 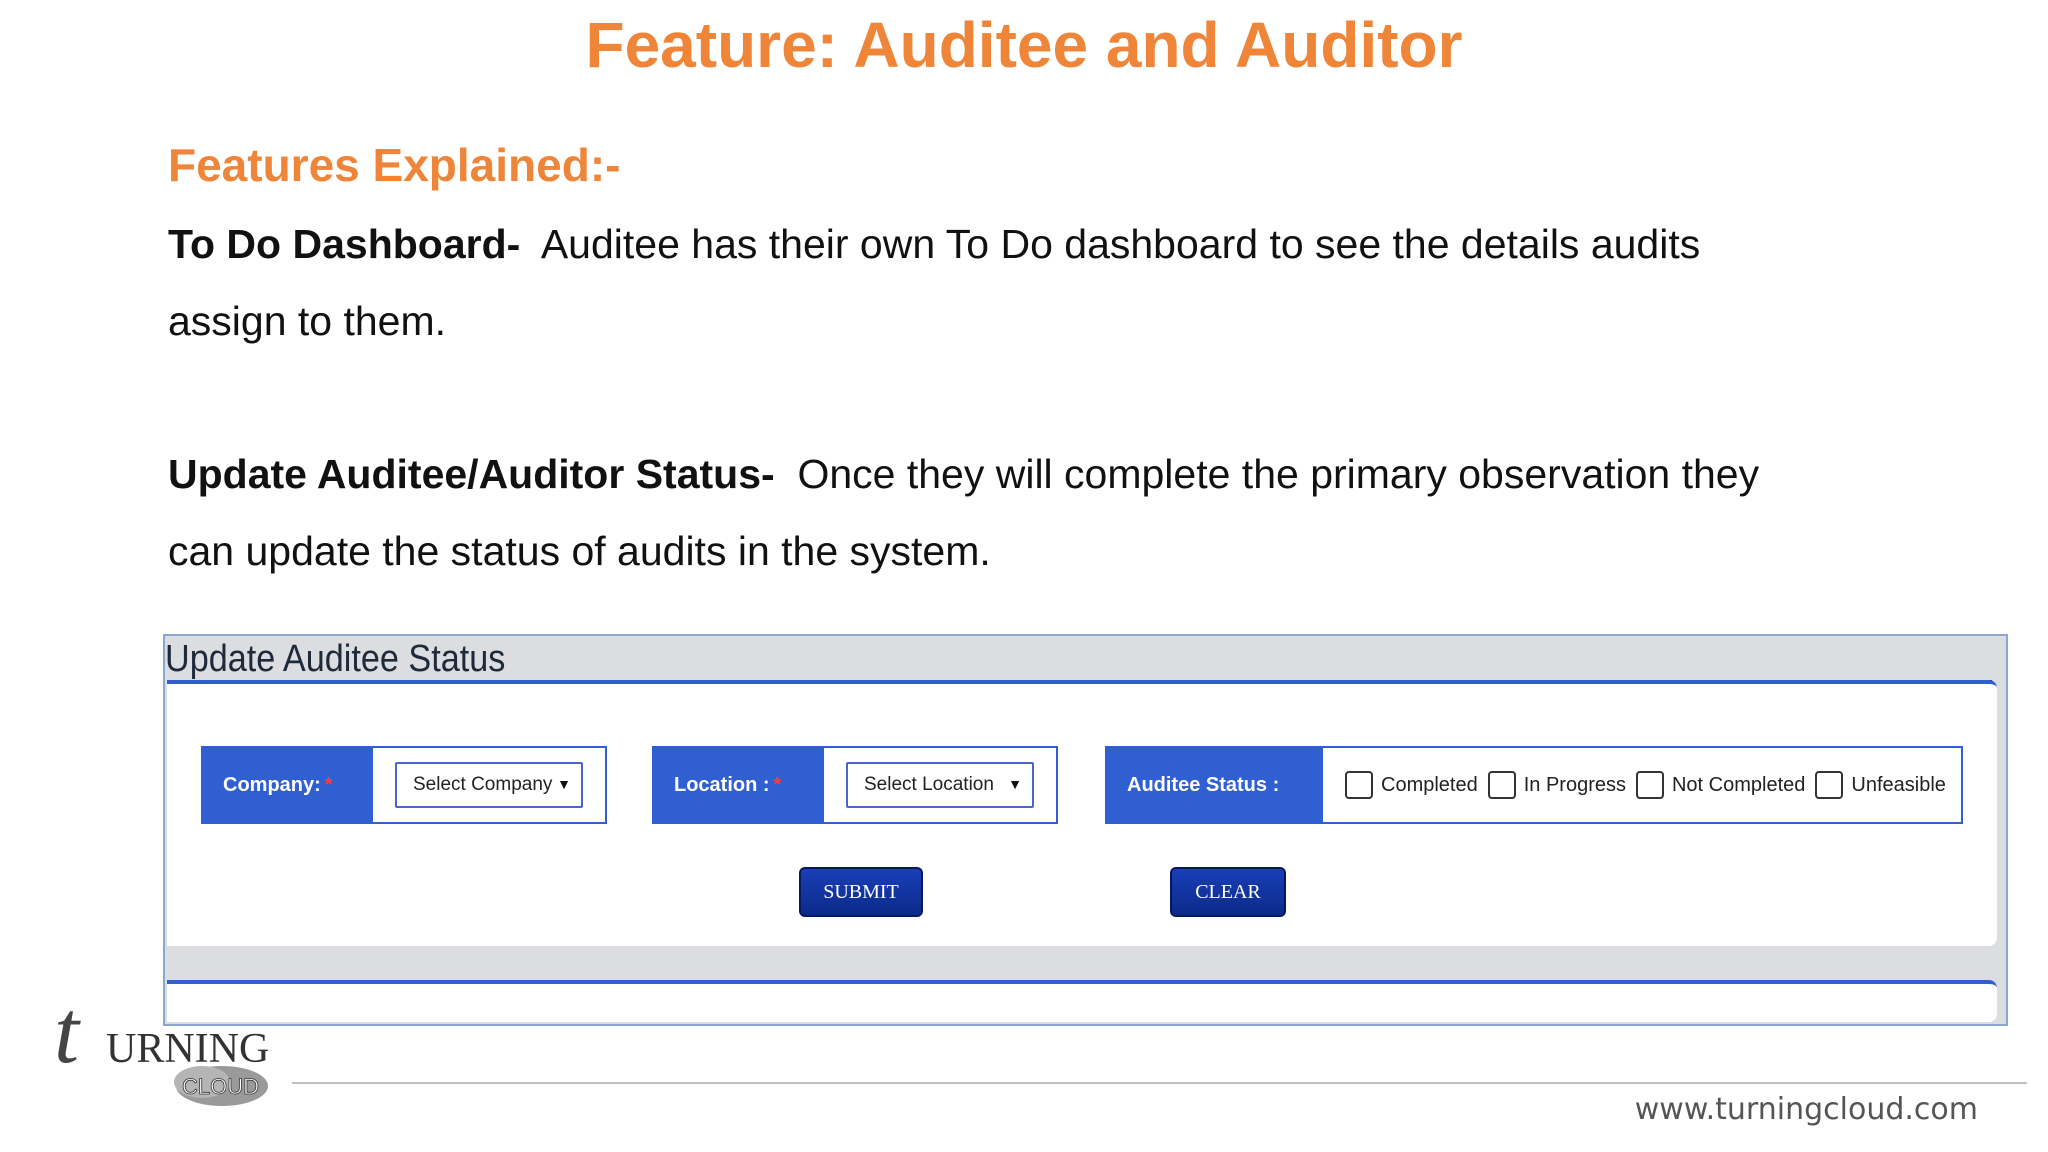 I want to click on checkbox-in-progress, so click(x=1501, y=785).